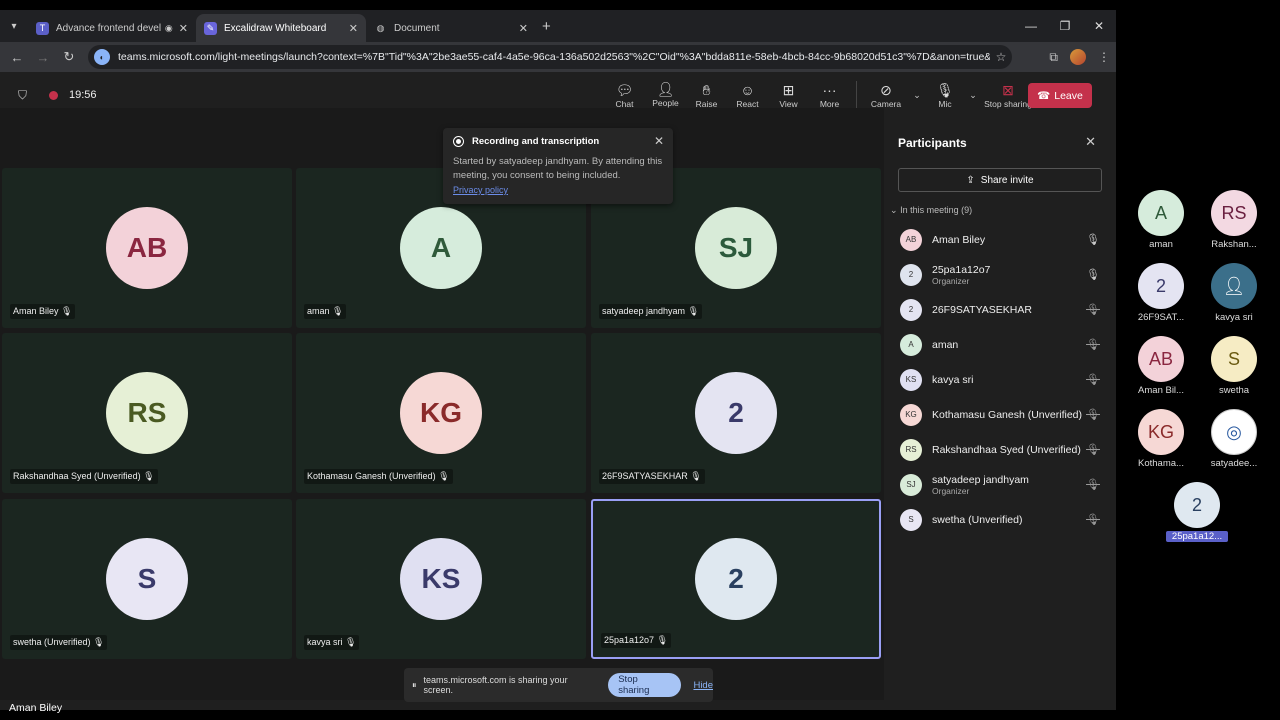 The height and width of the screenshot is (720, 1280). I want to click on tile-name-text: kavya sri, so click(325, 642).